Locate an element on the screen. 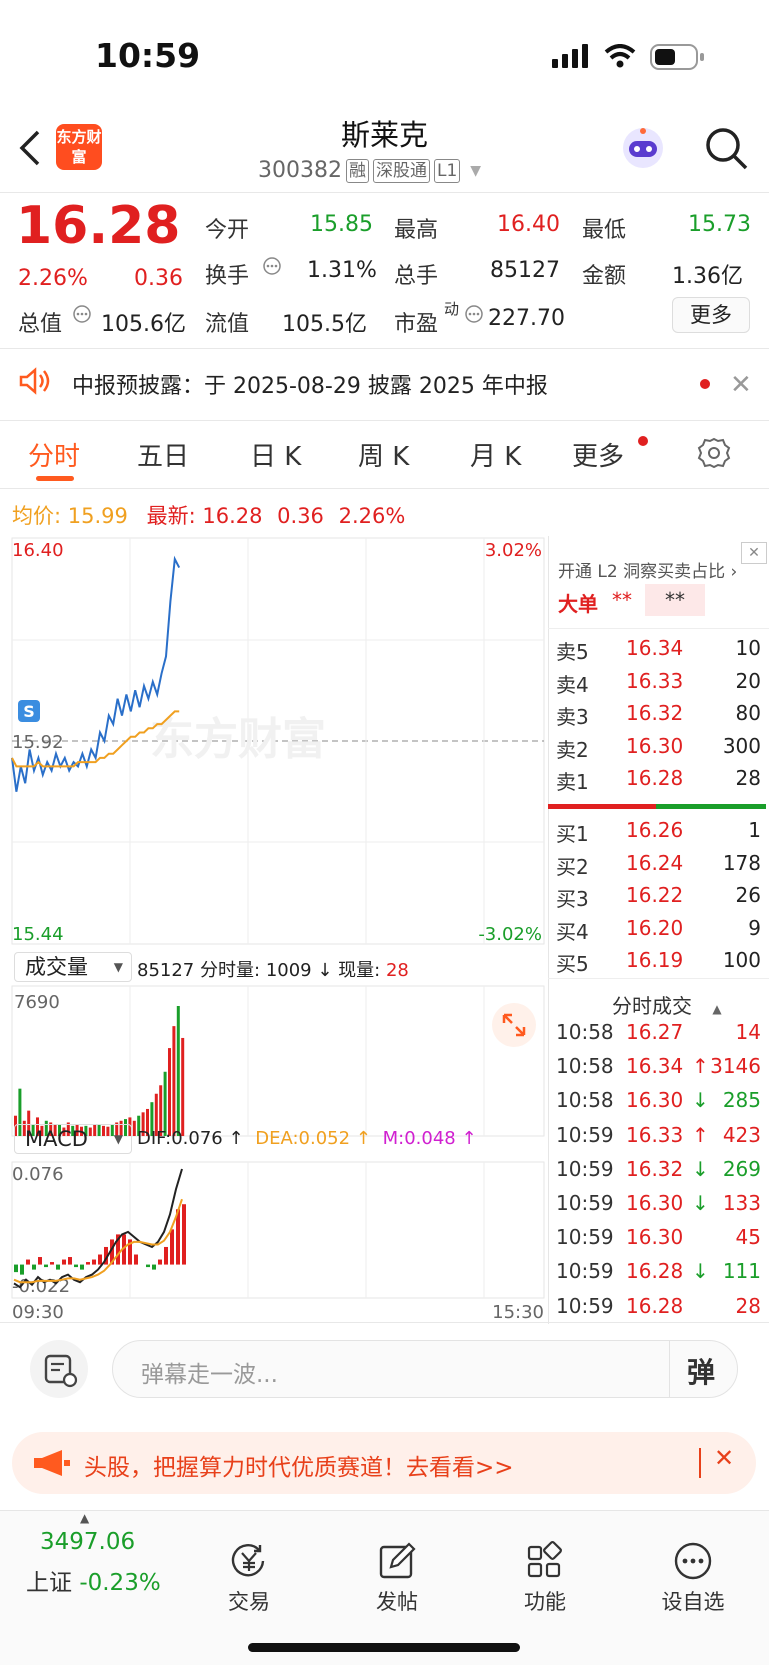 The width and height of the screenshot is (769, 1665). tick-volume: 133 is located at coordinates (741, 1203).